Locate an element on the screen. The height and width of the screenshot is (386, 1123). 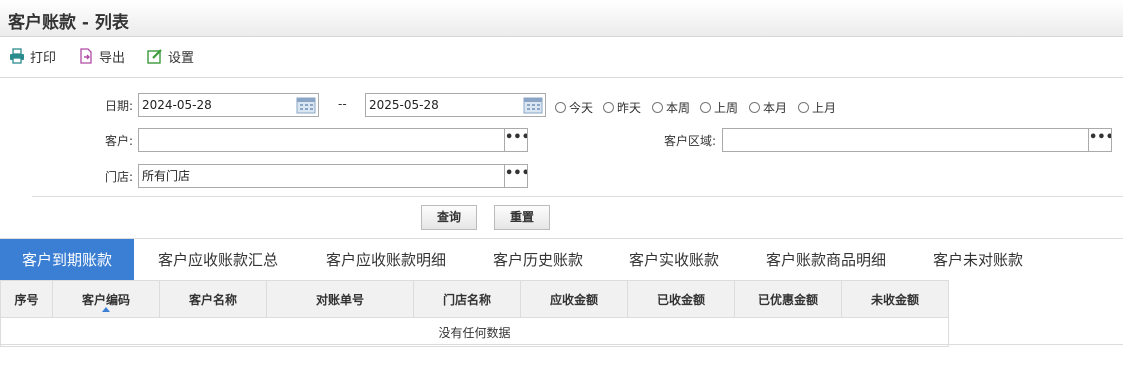
region-picker-button: ••• is located at coordinates (1099, 140).